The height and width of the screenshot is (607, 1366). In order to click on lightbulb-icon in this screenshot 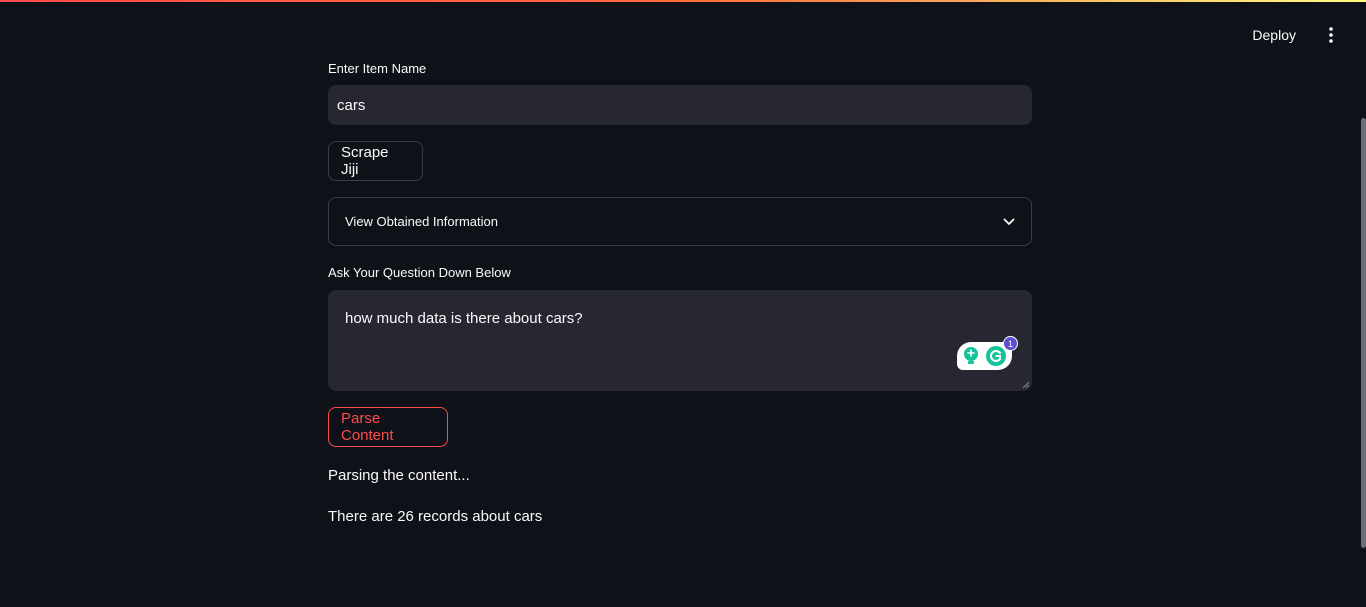, I will do `click(971, 355)`.